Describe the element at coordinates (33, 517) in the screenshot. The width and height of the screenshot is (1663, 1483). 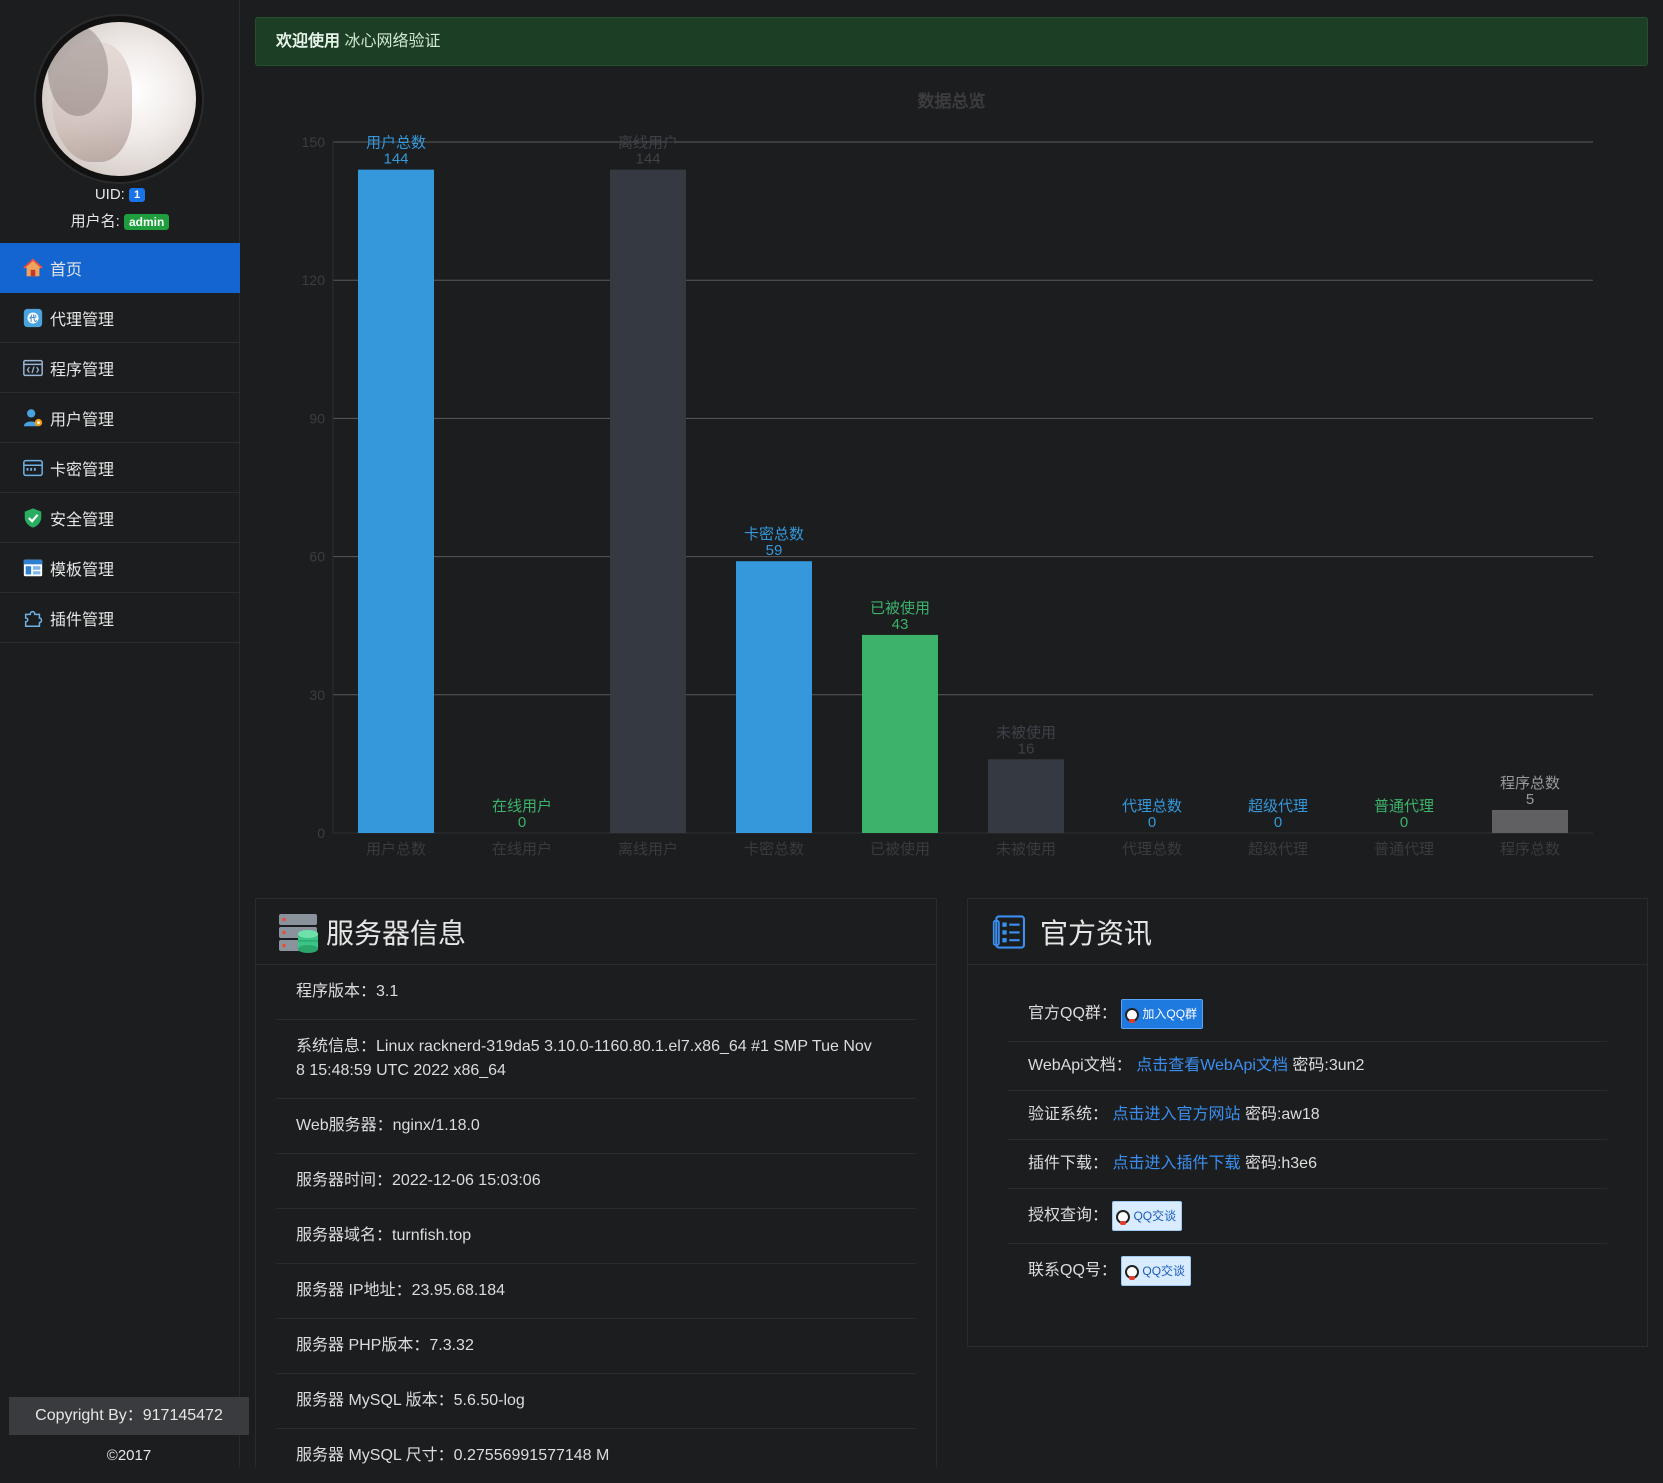
I see `shield-icon` at that location.